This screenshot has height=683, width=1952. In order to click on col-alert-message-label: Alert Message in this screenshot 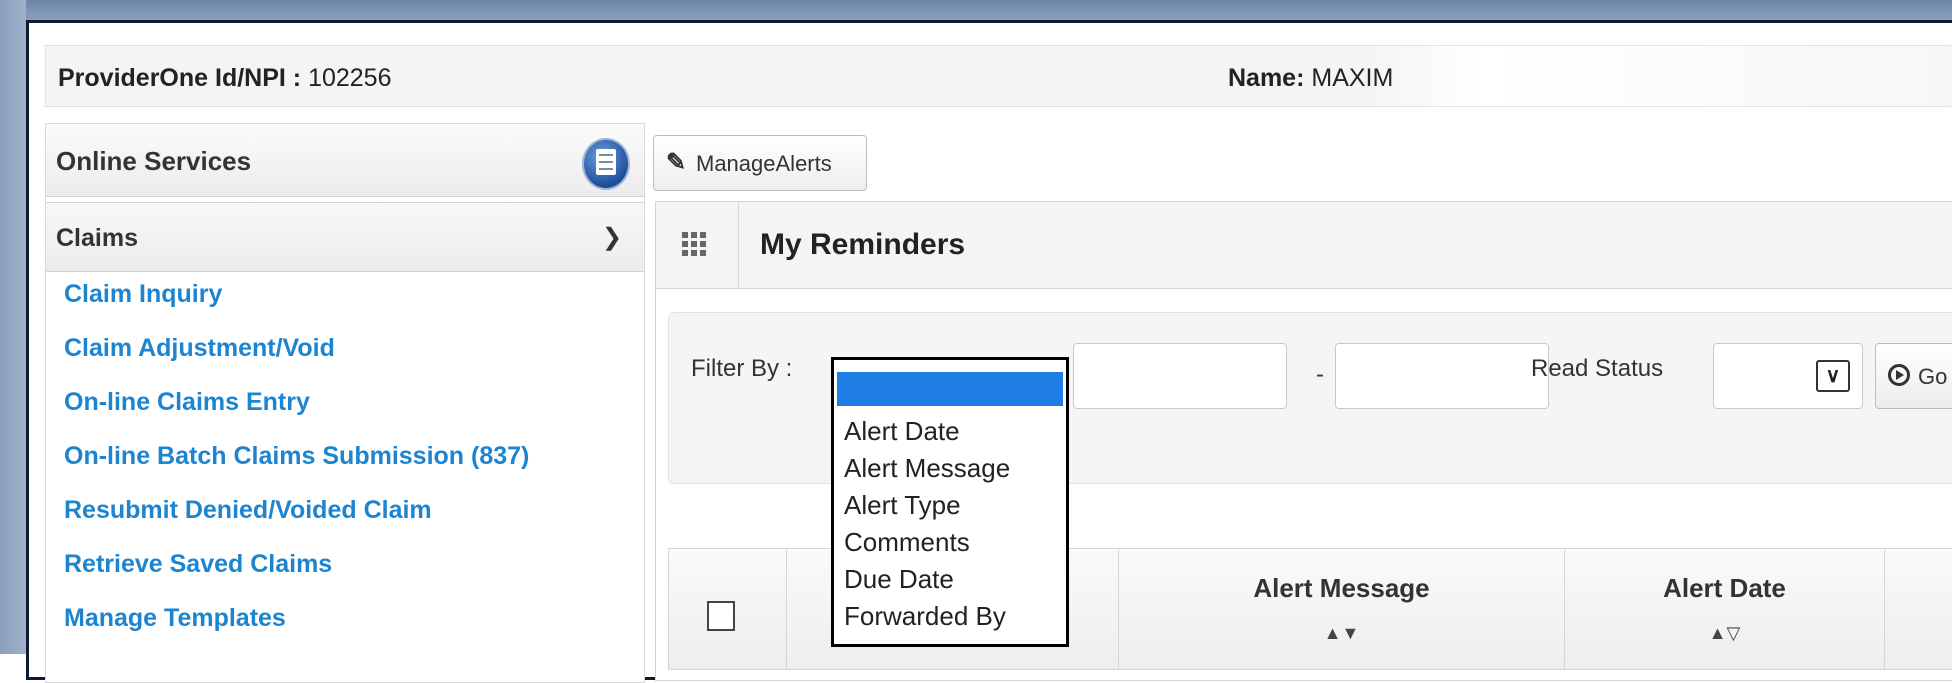, I will do `click(1341, 588)`.